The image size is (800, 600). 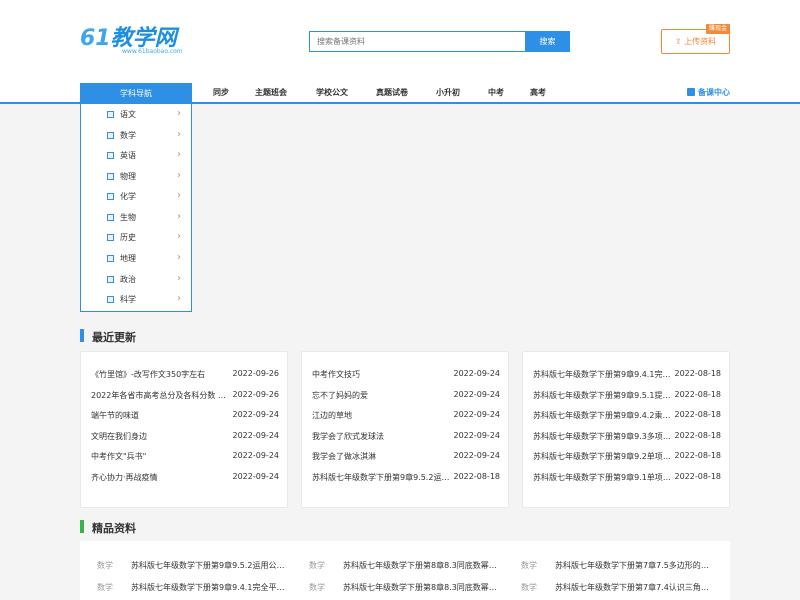 What do you see at coordinates (185, 479) in the screenshot?
I see `list-item: 齐心协力·再战疫情 2022-09-24` at bounding box center [185, 479].